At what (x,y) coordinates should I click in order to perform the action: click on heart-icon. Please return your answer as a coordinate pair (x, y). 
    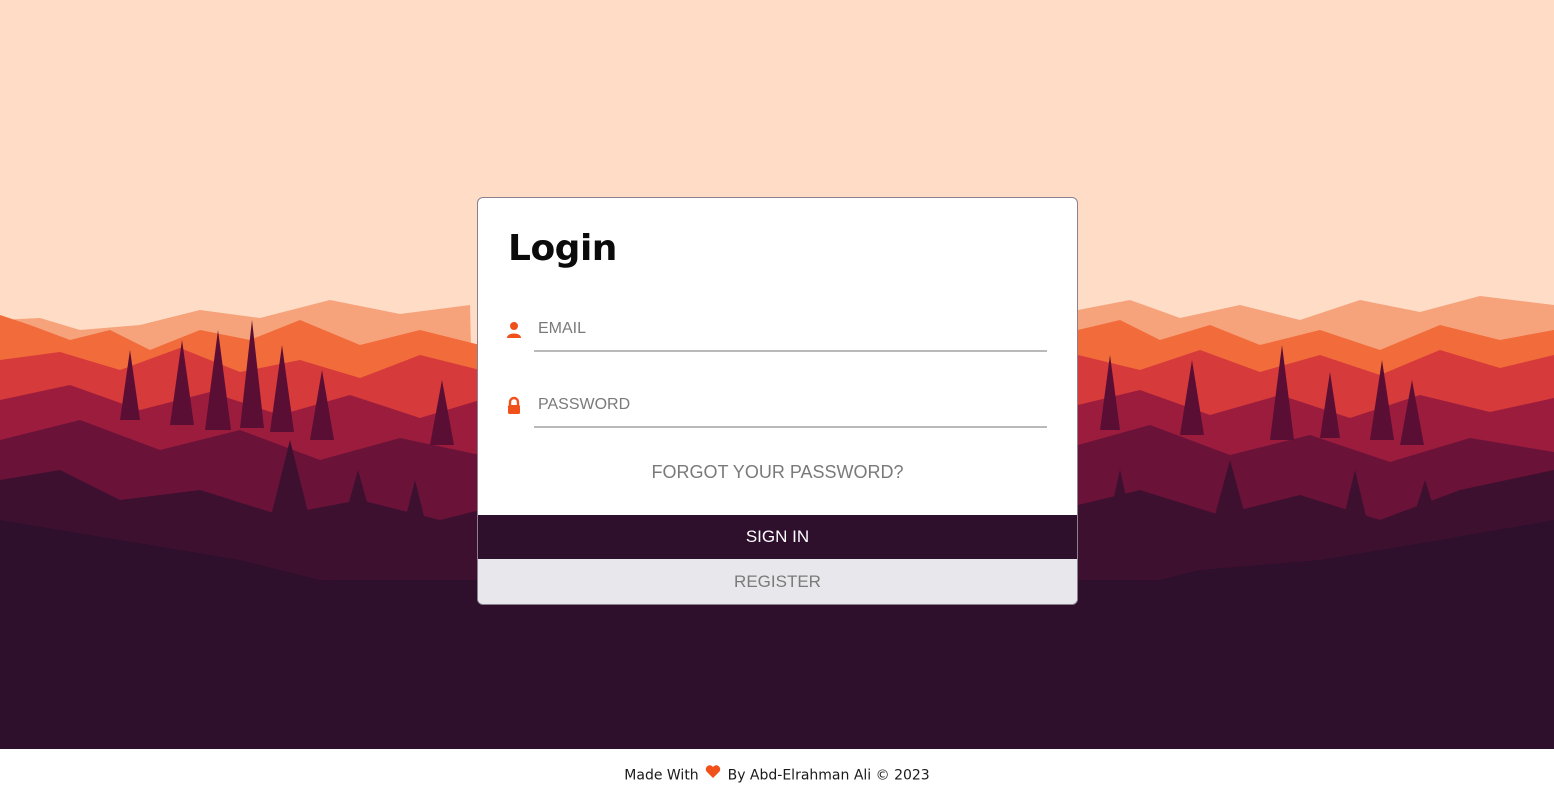
    Looking at the image, I should click on (713, 775).